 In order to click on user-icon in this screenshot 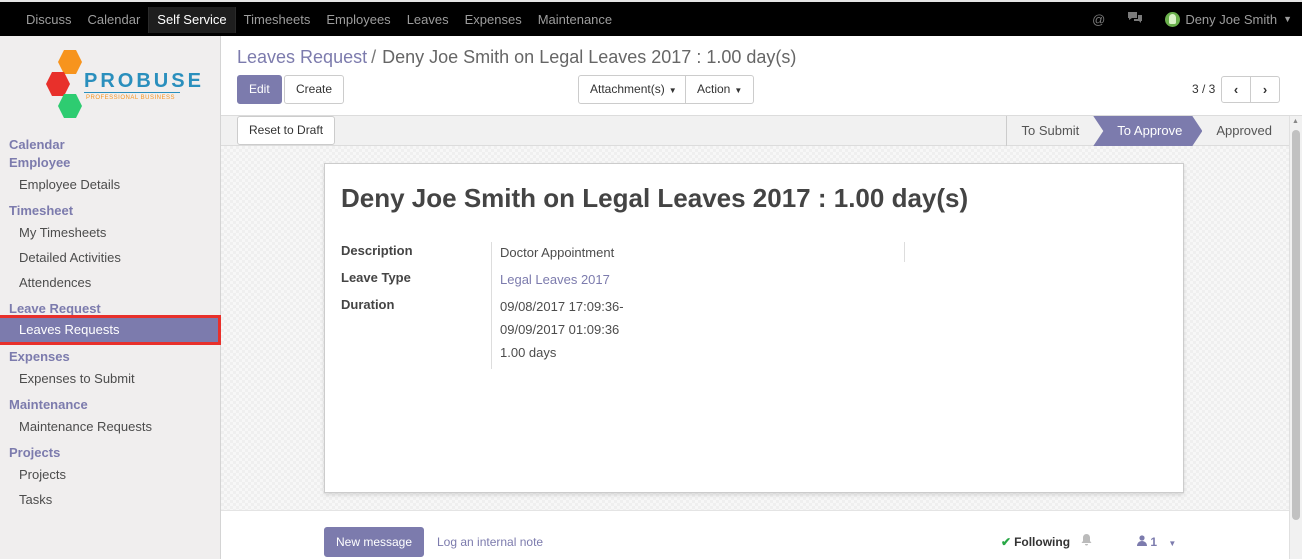, I will do `click(1143, 542)`.